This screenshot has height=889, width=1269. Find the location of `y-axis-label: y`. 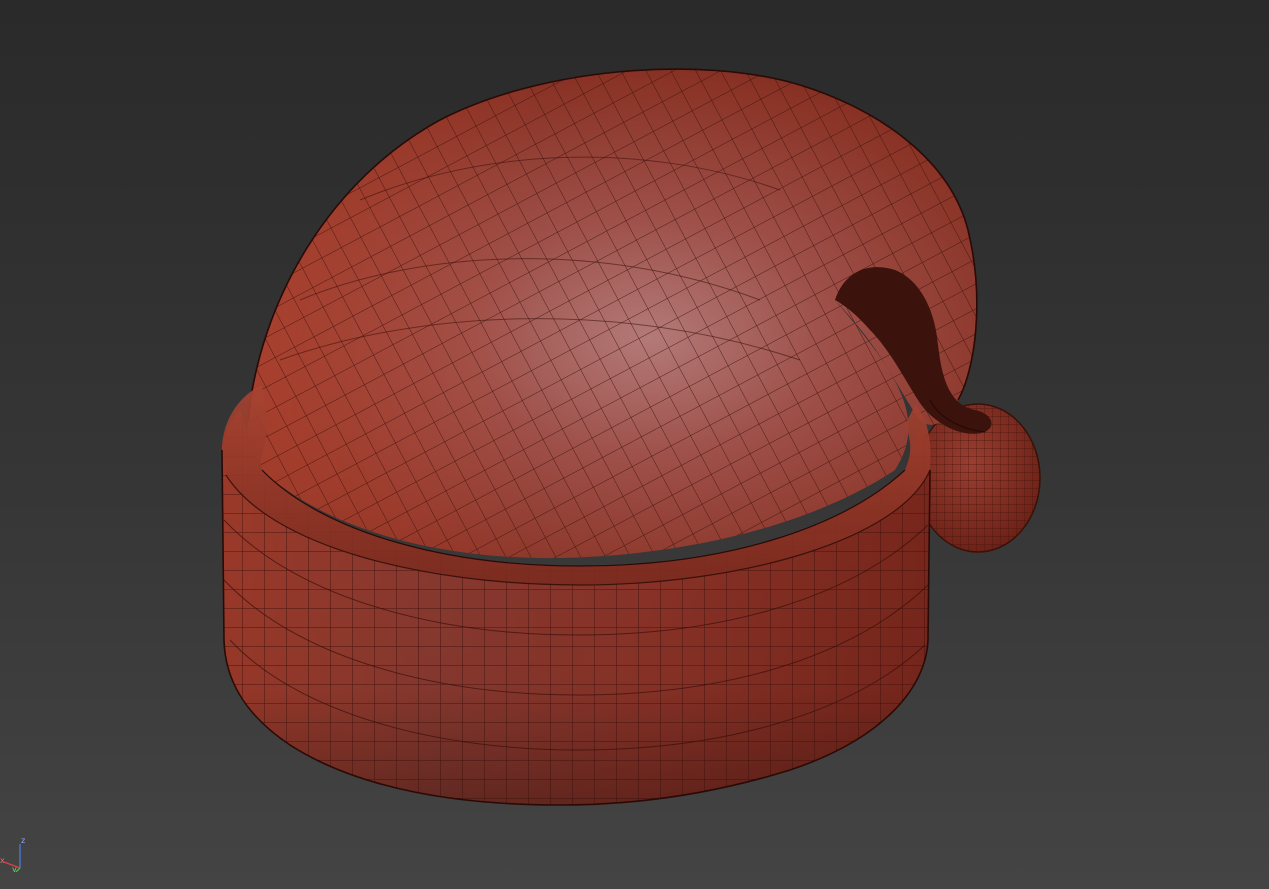

y-axis-label: y is located at coordinates (14, 868).